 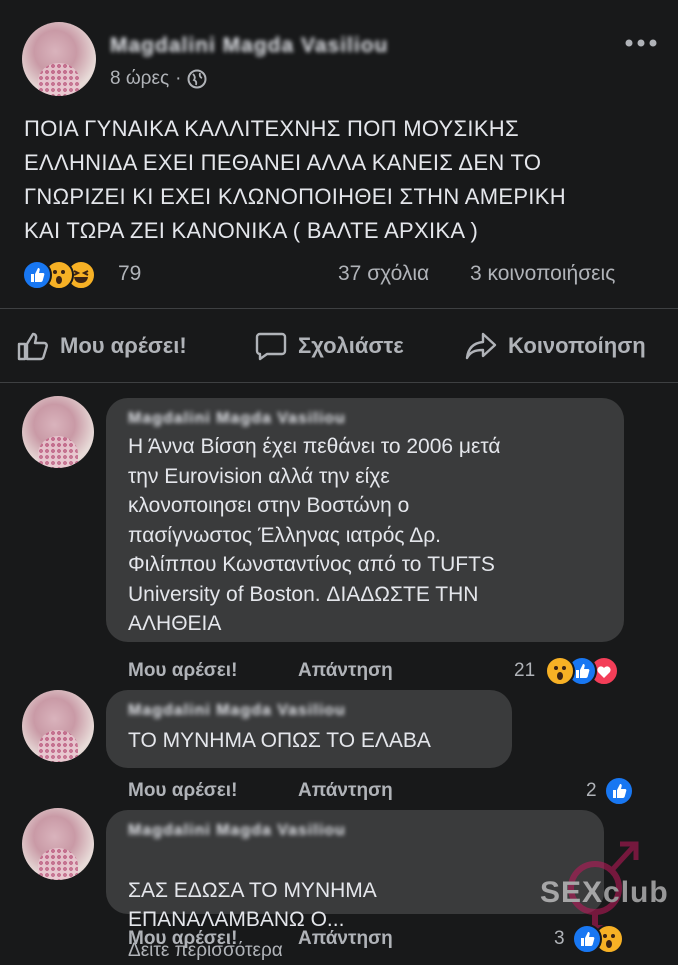 What do you see at coordinates (351, 345) in the screenshot?
I see `comment-label: Σχολιάστε` at bounding box center [351, 345].